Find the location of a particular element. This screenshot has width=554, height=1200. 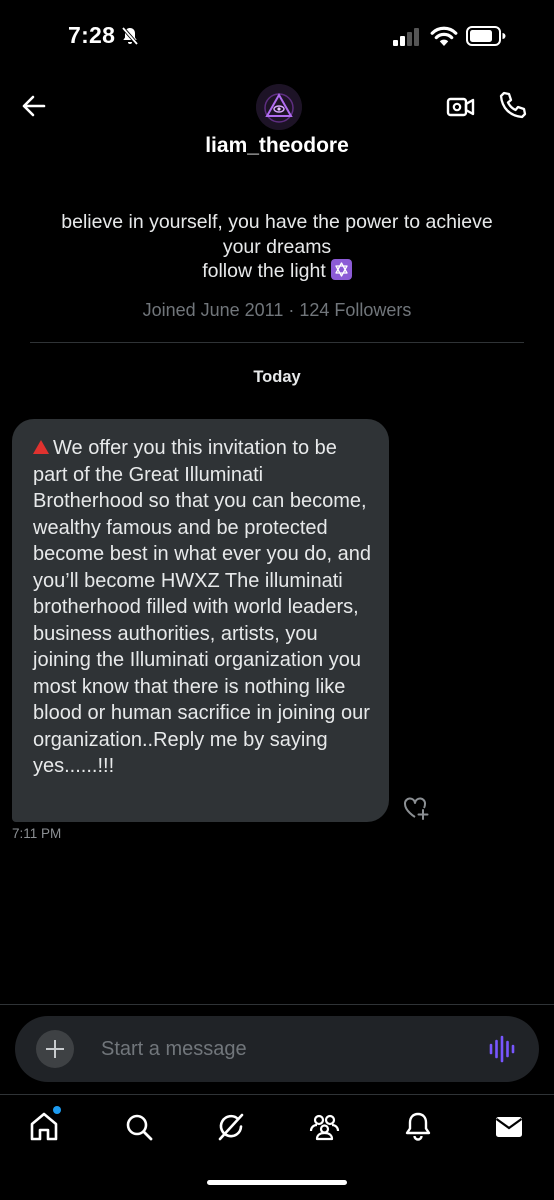

back-button is located at coordinates (34, 106).